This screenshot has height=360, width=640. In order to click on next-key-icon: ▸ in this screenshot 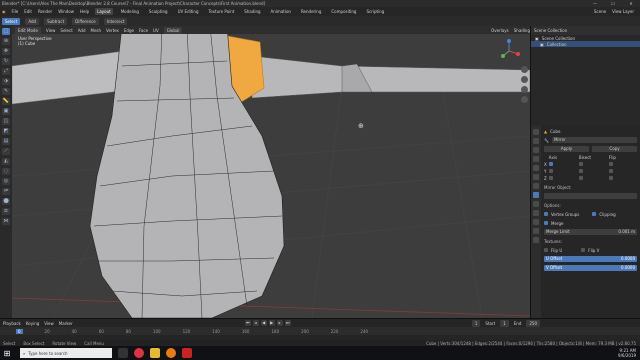, I will do `click(279, 323)`.